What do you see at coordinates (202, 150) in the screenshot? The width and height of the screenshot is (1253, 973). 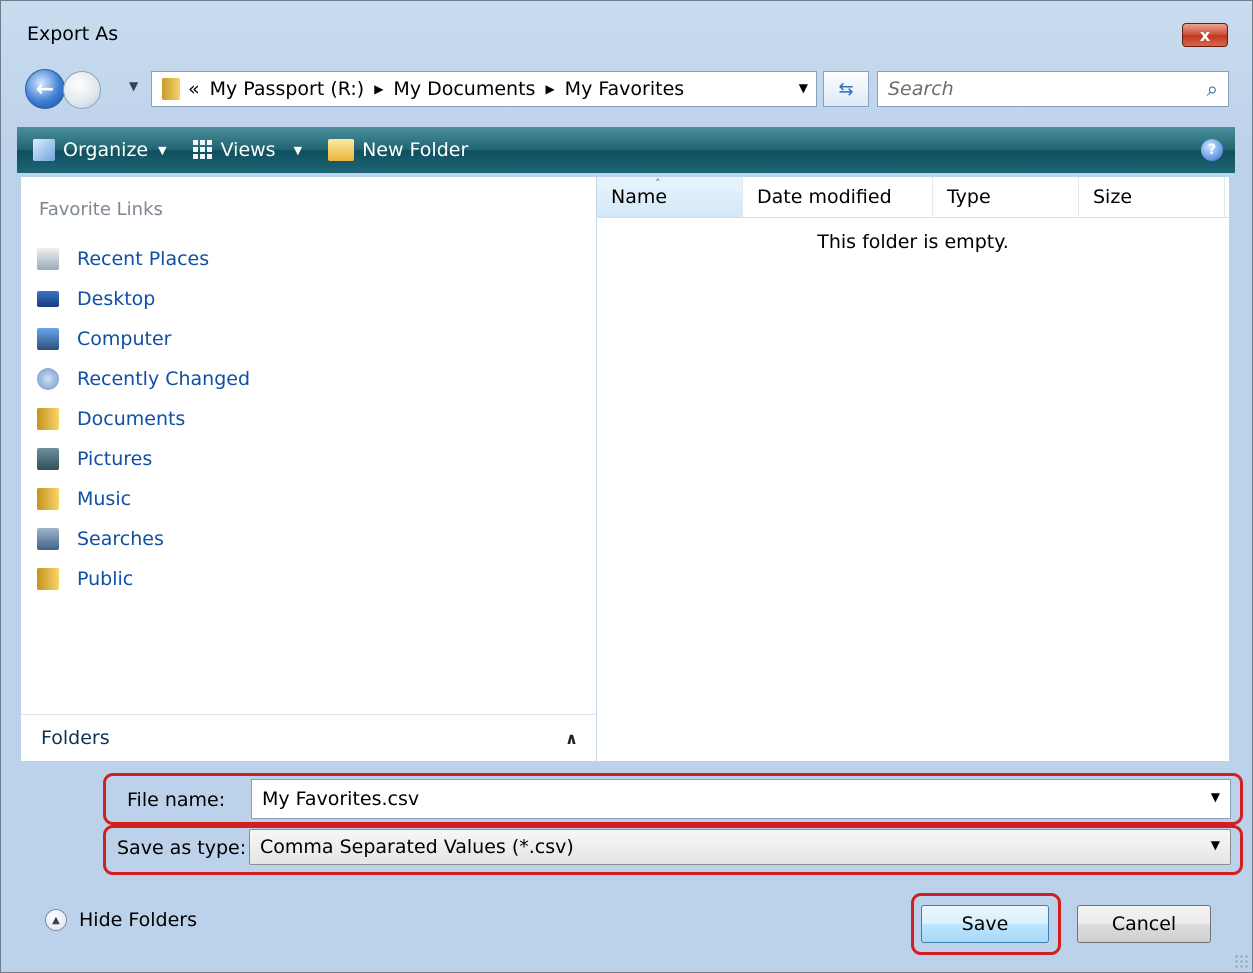 I see `views-icon` at bounding box center [202, 150].